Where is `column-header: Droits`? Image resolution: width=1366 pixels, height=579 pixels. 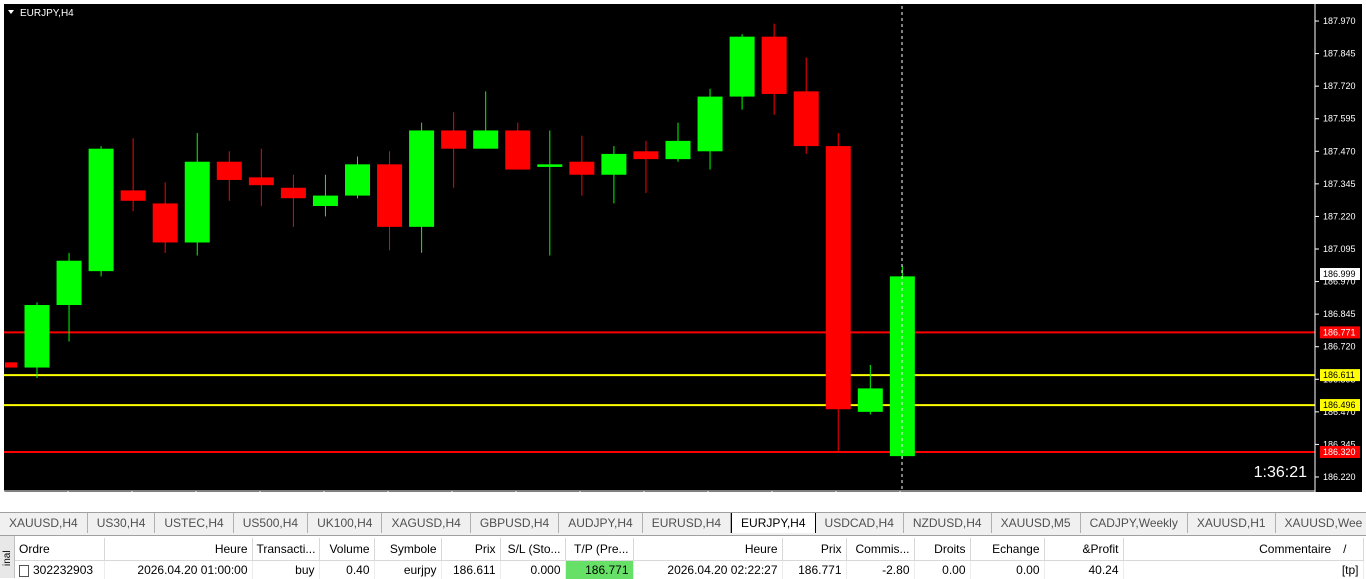 column-header: Droits is located at coordinates (942, 549).